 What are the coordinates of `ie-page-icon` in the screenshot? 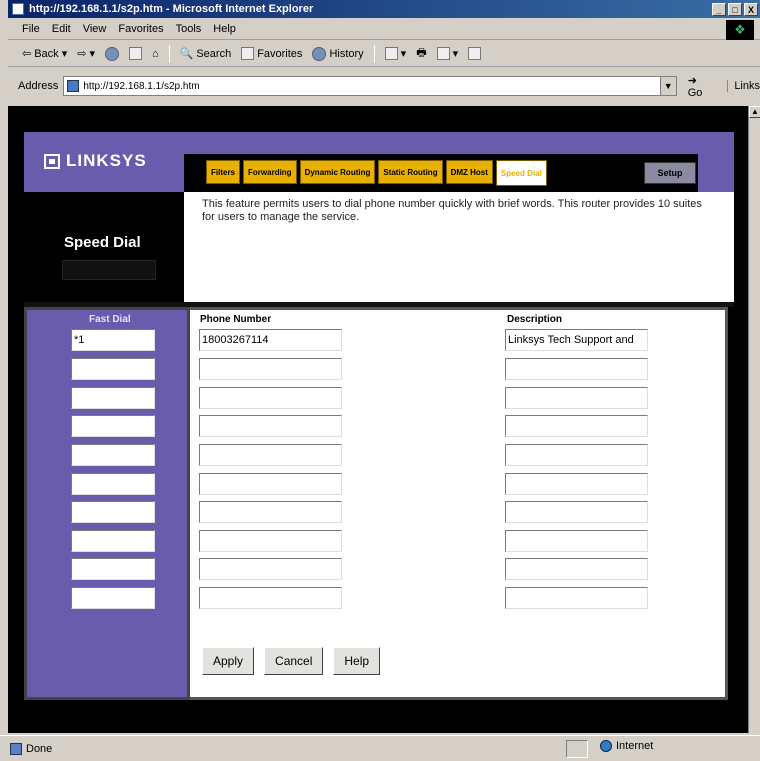 It's located at (18, 9).